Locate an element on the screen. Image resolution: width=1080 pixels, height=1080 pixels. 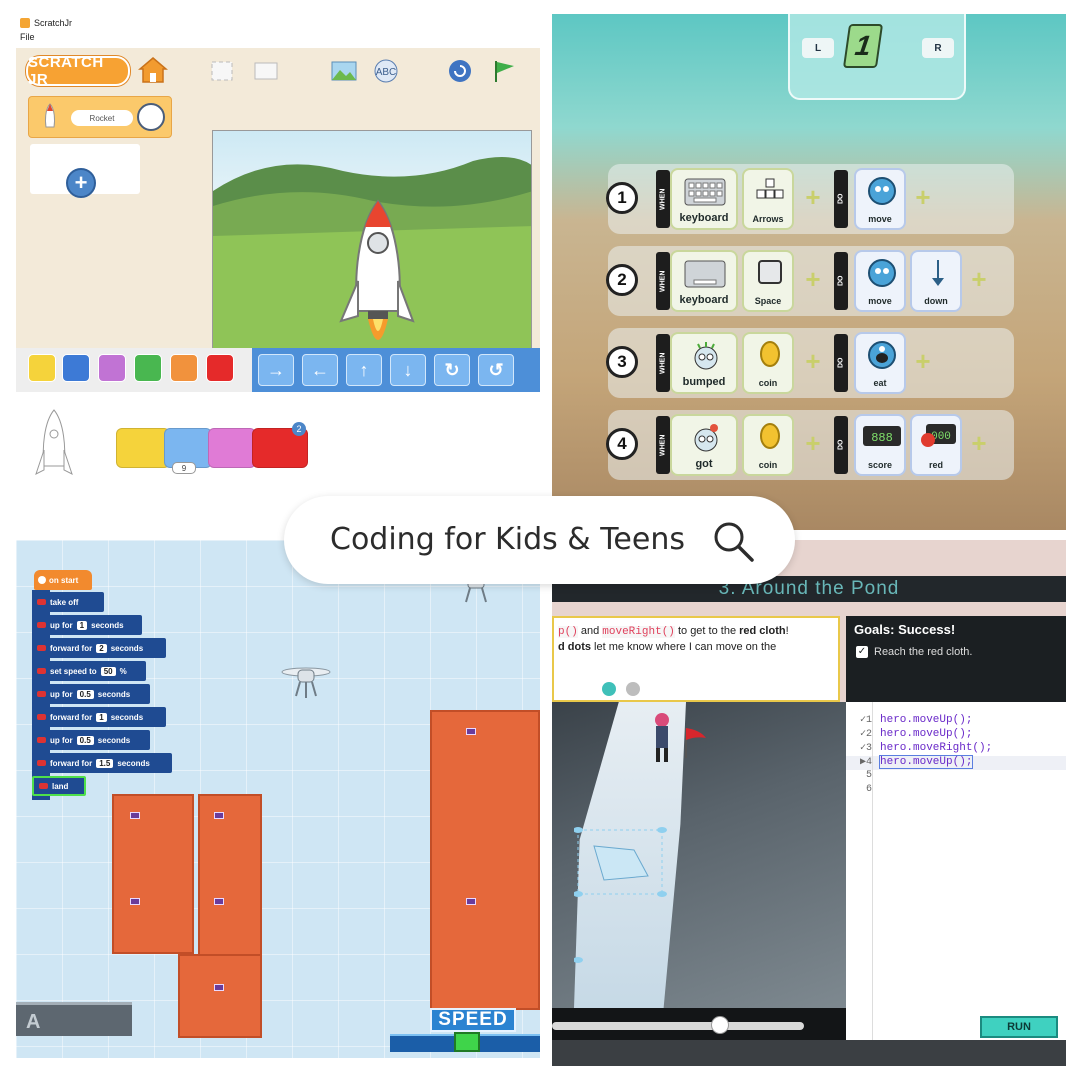
do-tile: down is located at coordinates (936, 281).